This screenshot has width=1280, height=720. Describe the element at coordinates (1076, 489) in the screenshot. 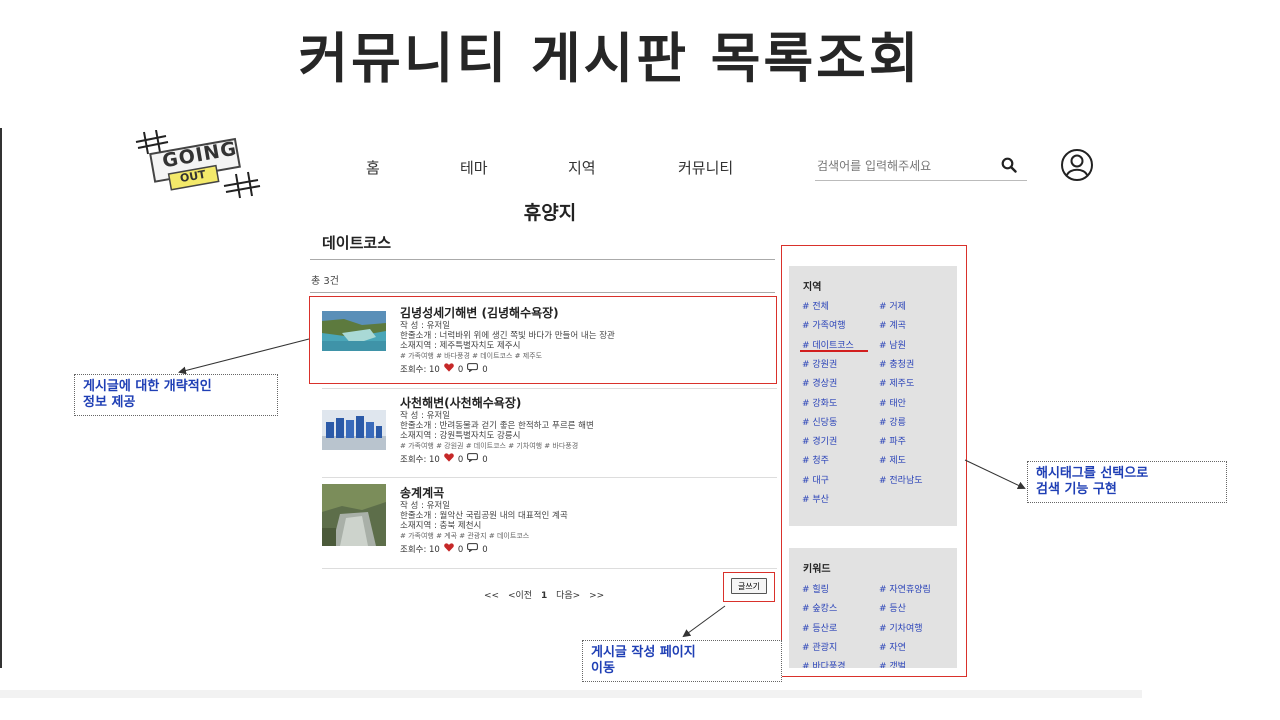

I see `callout-line: 검색 기능 구현` at that location.